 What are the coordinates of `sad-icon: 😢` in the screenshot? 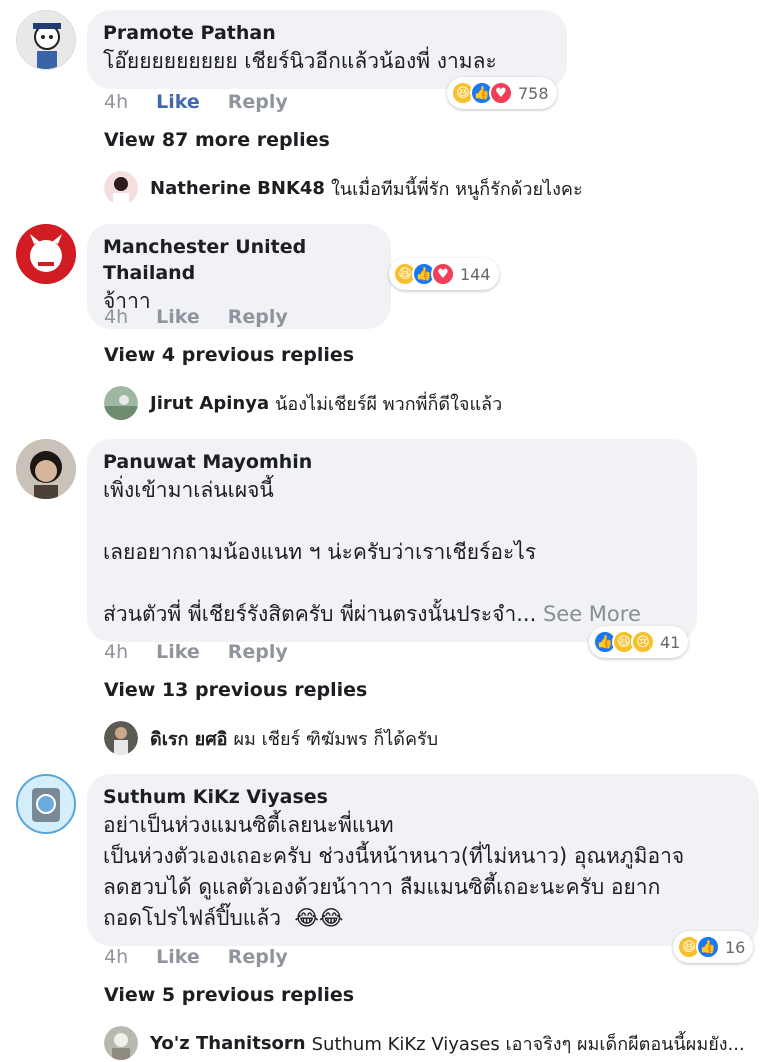 It's located at (643, 642).